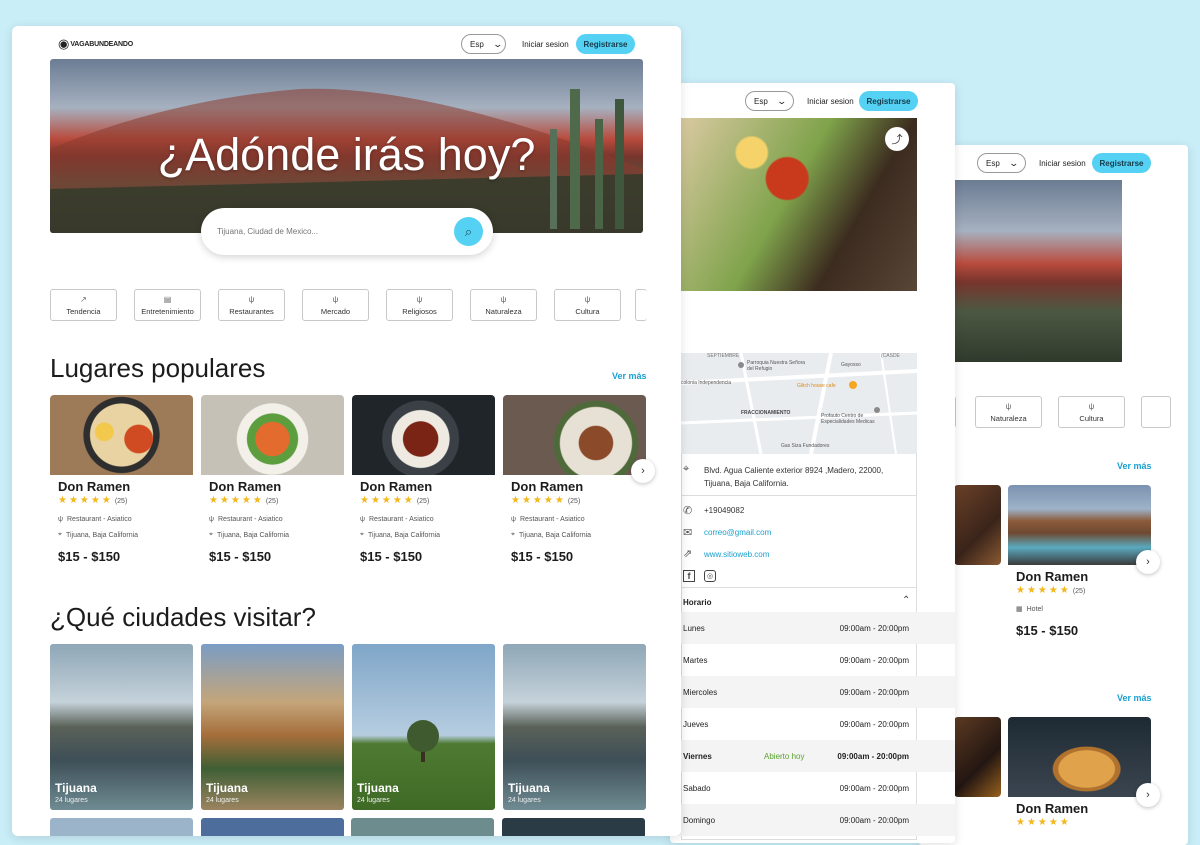 The width and height of the screenshot is (1200, 845). Describe the element at coordinates (812, 628) in the screenshot. I see `schedule-row: Lunes 09:00am - 20:00pm` at that location.